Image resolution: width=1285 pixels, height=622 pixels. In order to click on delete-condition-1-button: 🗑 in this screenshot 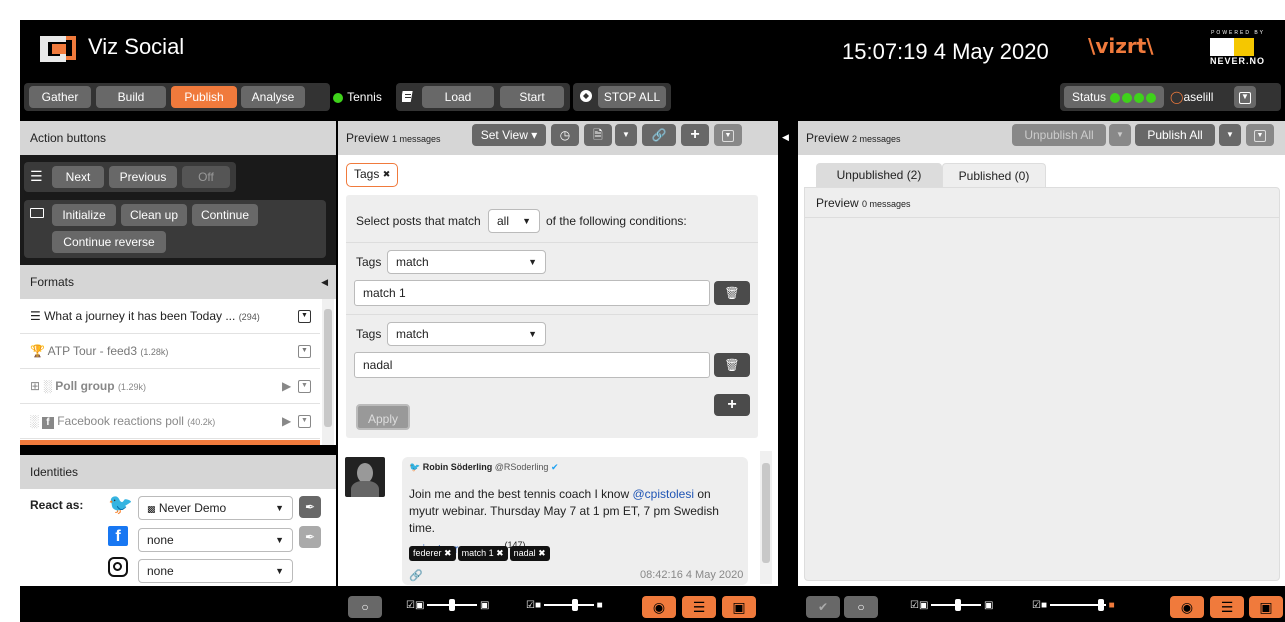, I will do `click(732, 293)`.